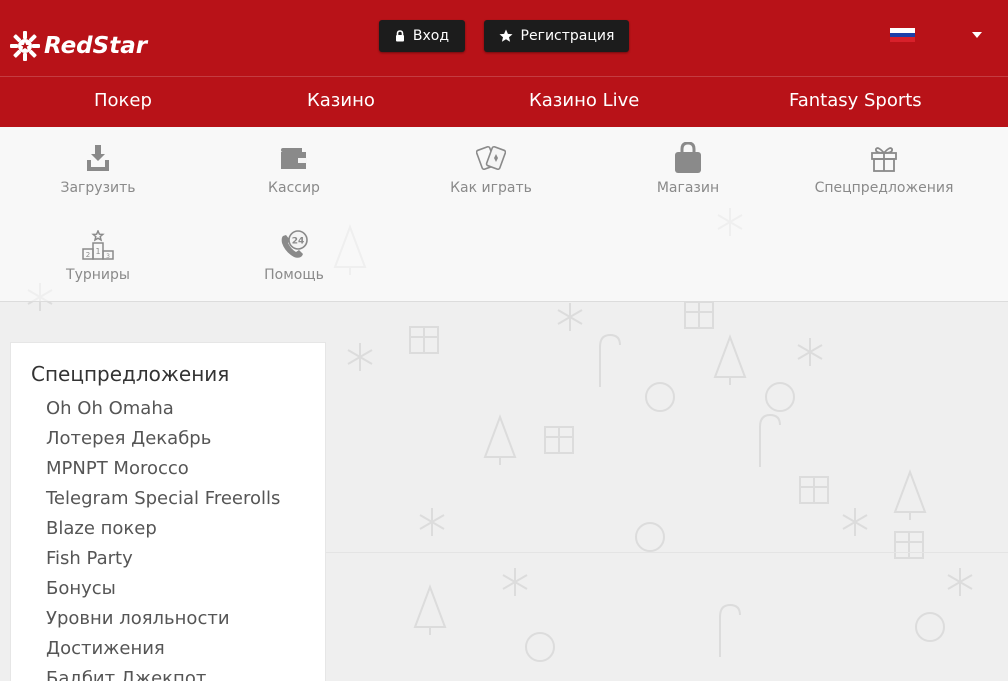  Describe the element at coordinates (977, 35) in the screenshot. I see `chevron-down-icon` at that location.